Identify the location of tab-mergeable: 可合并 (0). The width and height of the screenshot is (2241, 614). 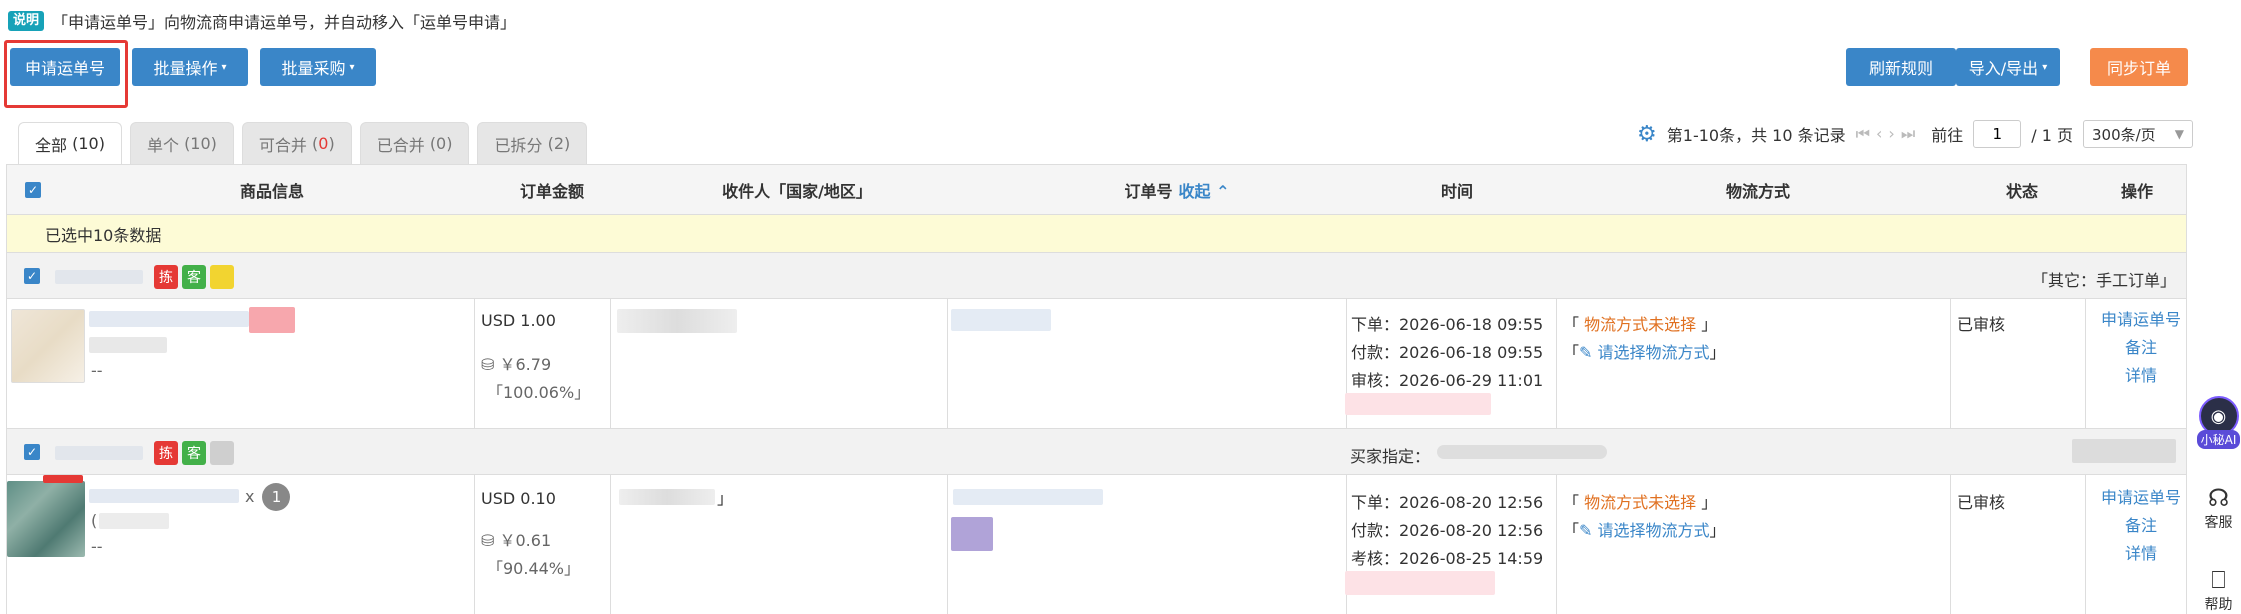
(296, 143).